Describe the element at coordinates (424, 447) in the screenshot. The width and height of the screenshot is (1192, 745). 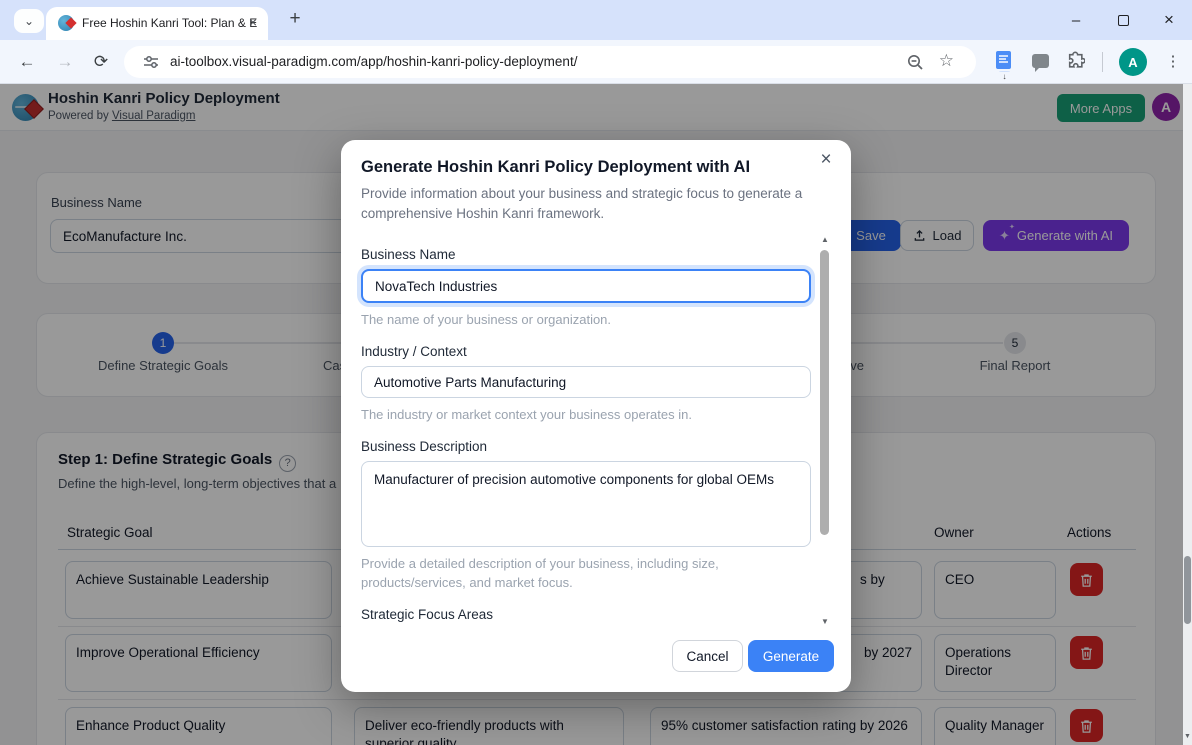
I see `business-description-label: Business Description` at that location.